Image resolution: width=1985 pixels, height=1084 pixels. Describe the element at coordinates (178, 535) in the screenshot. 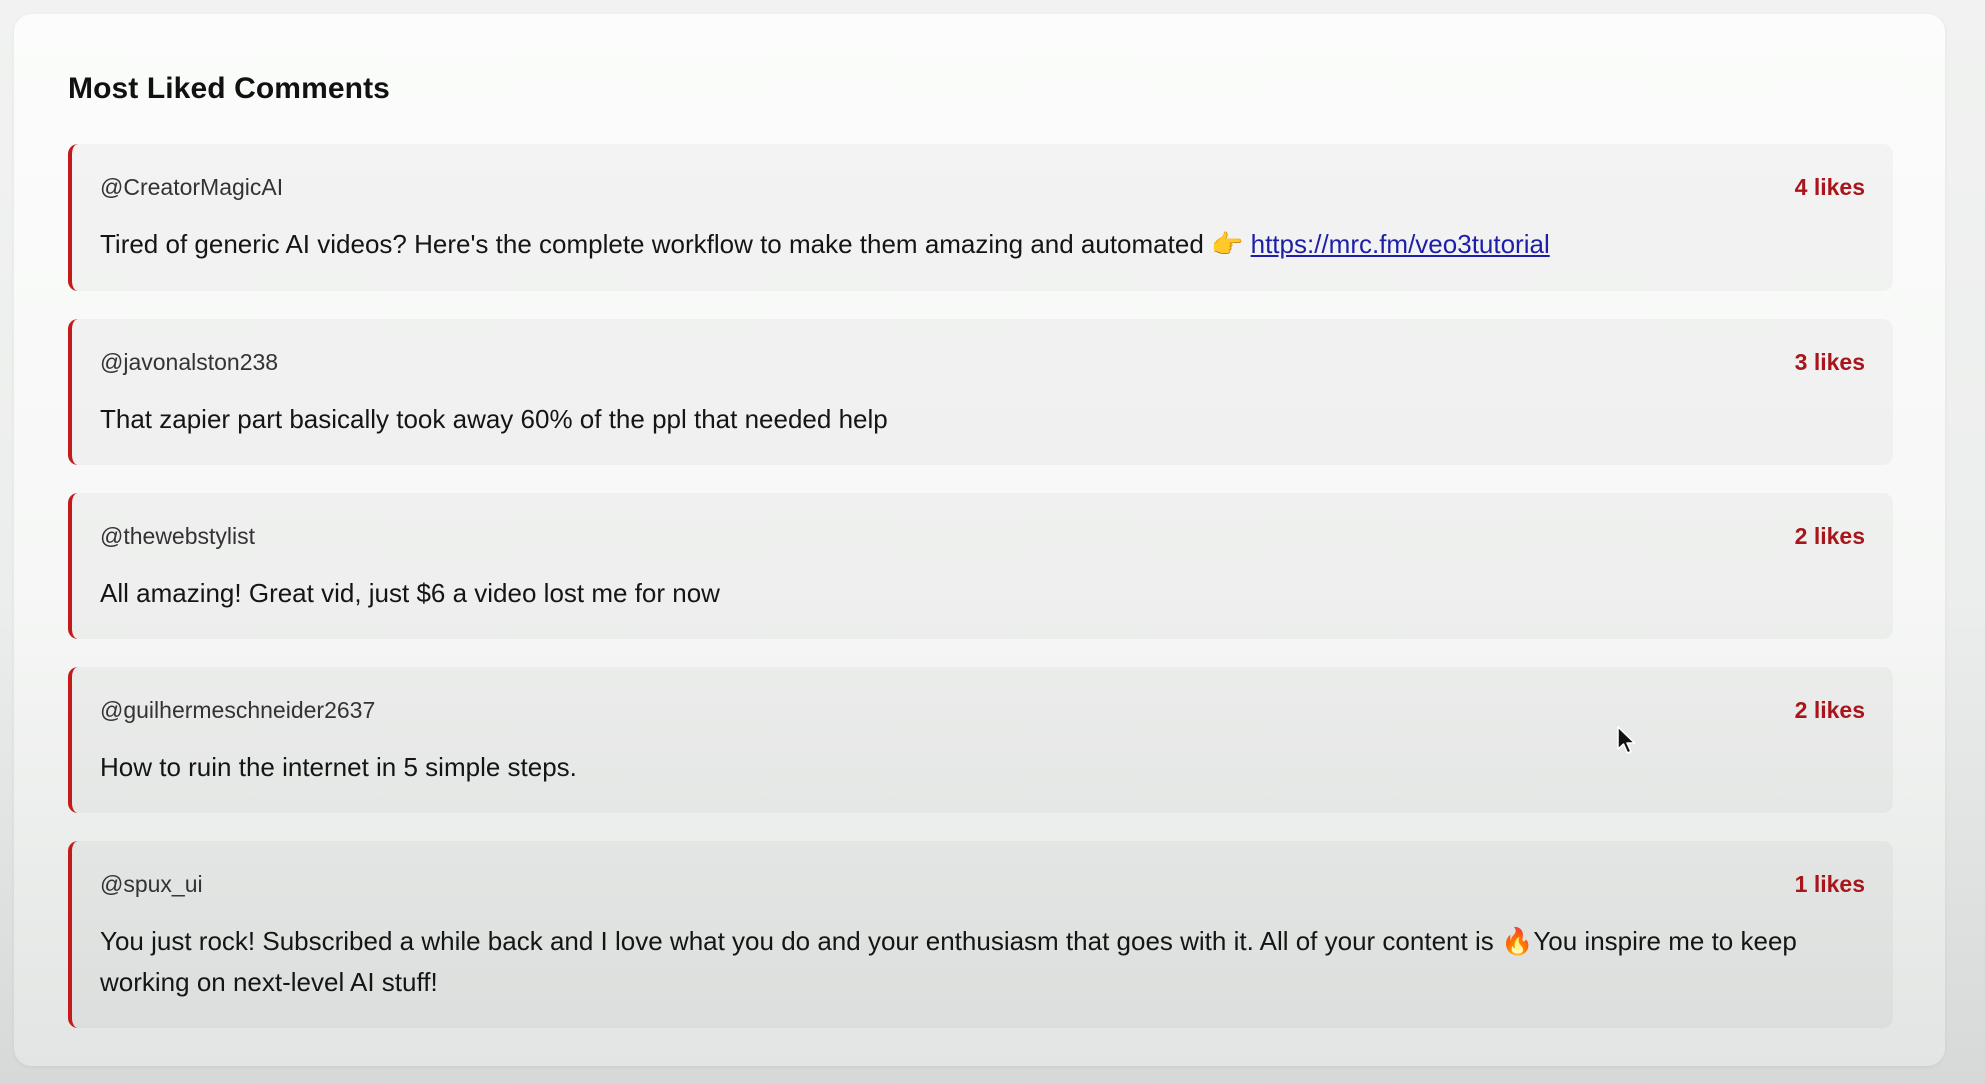

I see `comment-author: @thewebstylist` at that location.